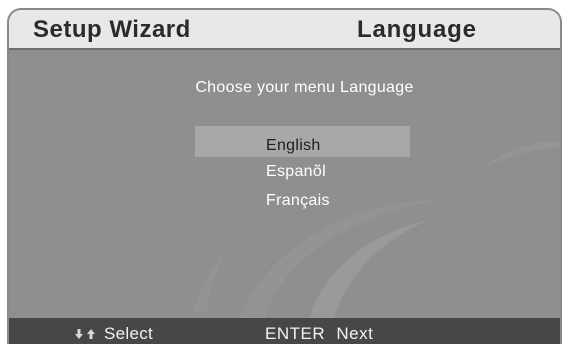 Image resolution: width=569 pixels, height=344 pixels. I want to click on enter-key-label: ENTER, so click(295, 333).